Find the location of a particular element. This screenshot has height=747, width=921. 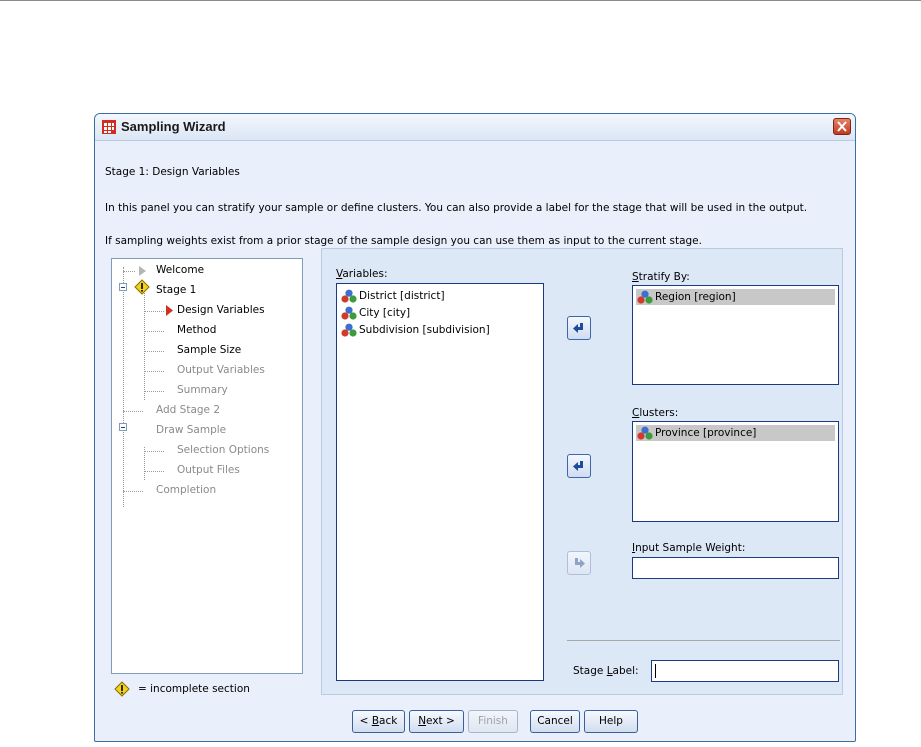

next-button: Next > is located at coordinates (436, 721).